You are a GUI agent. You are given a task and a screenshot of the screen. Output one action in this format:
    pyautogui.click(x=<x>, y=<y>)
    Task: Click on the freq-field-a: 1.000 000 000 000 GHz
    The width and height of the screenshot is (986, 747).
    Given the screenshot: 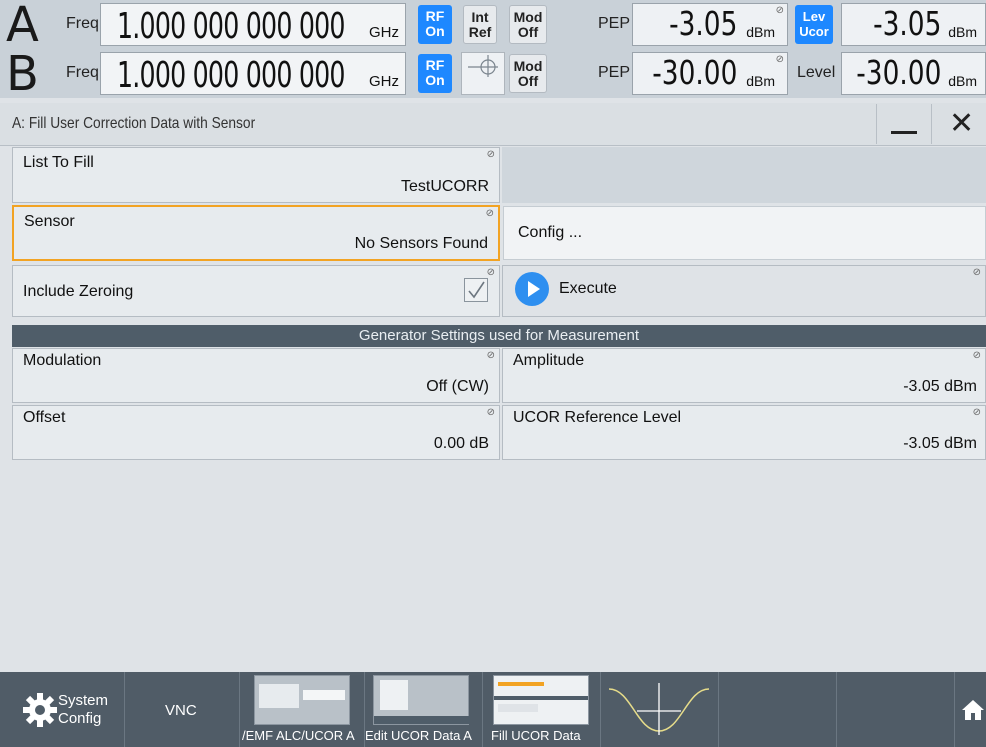 What is the action you would take?
    pyautogui.click(x=253, y=25)
    